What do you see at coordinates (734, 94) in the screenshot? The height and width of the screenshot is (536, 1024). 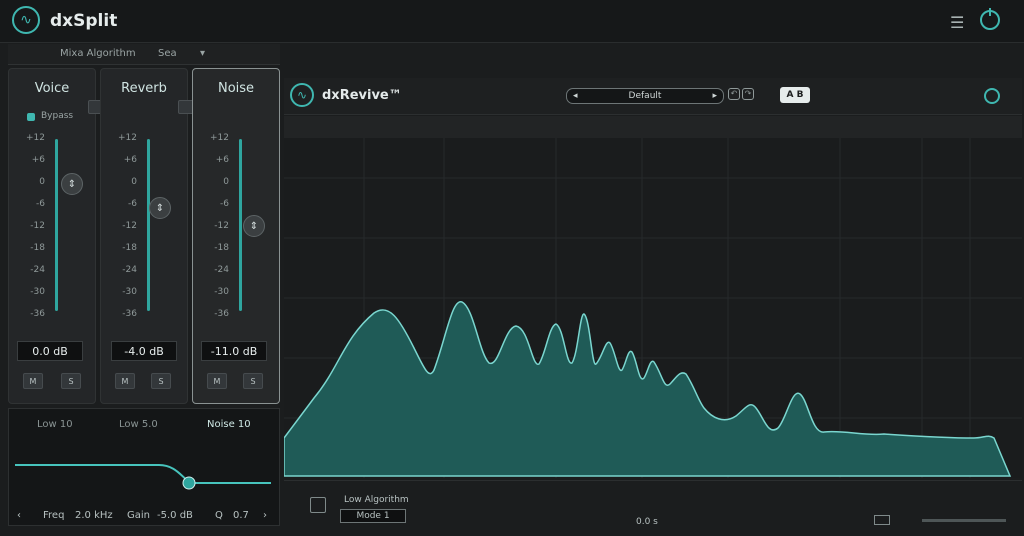 I see `undo-icon: ↶` at bounding box center [734, 94].